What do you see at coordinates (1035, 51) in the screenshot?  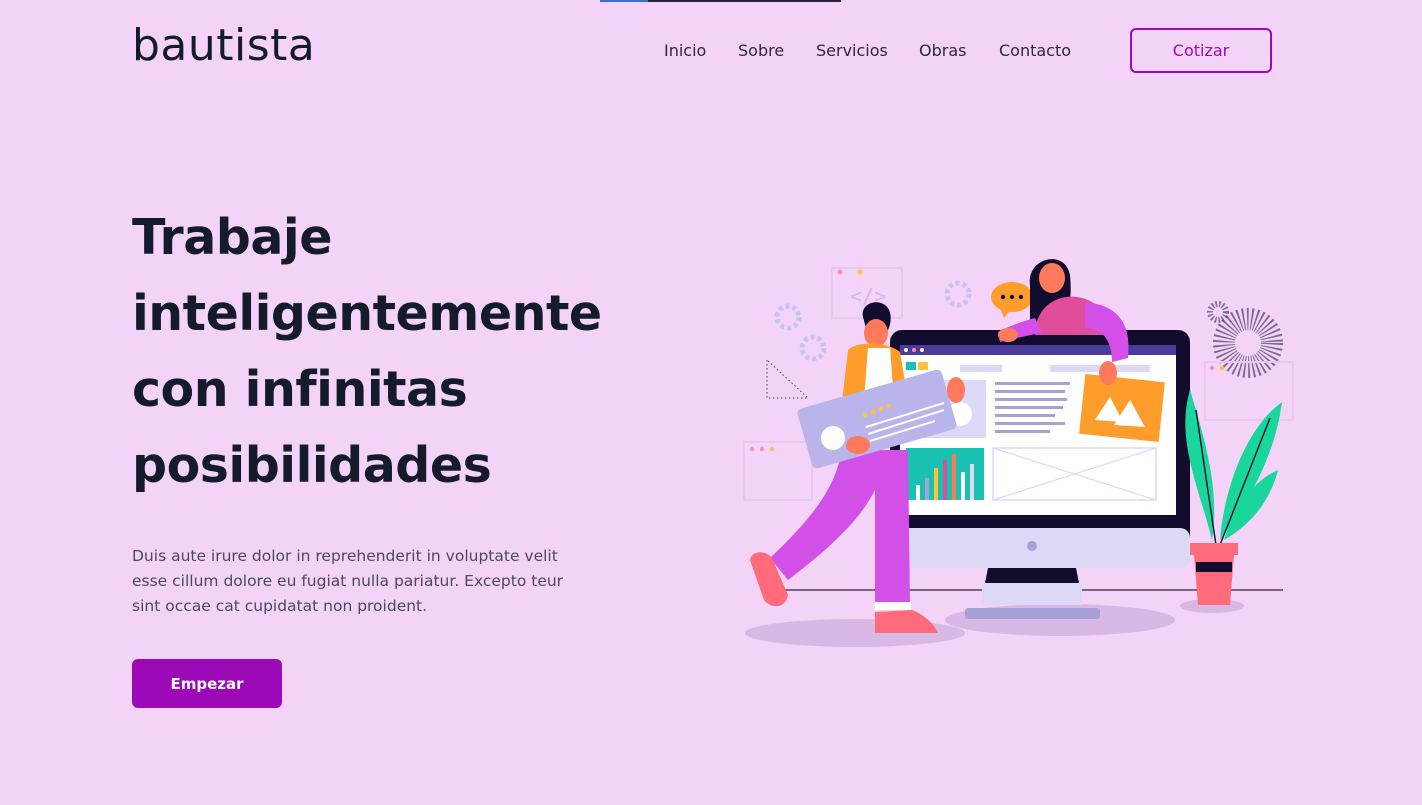 I see `nav-item-contacto: Contacto` at bounding box center [1035, 51].